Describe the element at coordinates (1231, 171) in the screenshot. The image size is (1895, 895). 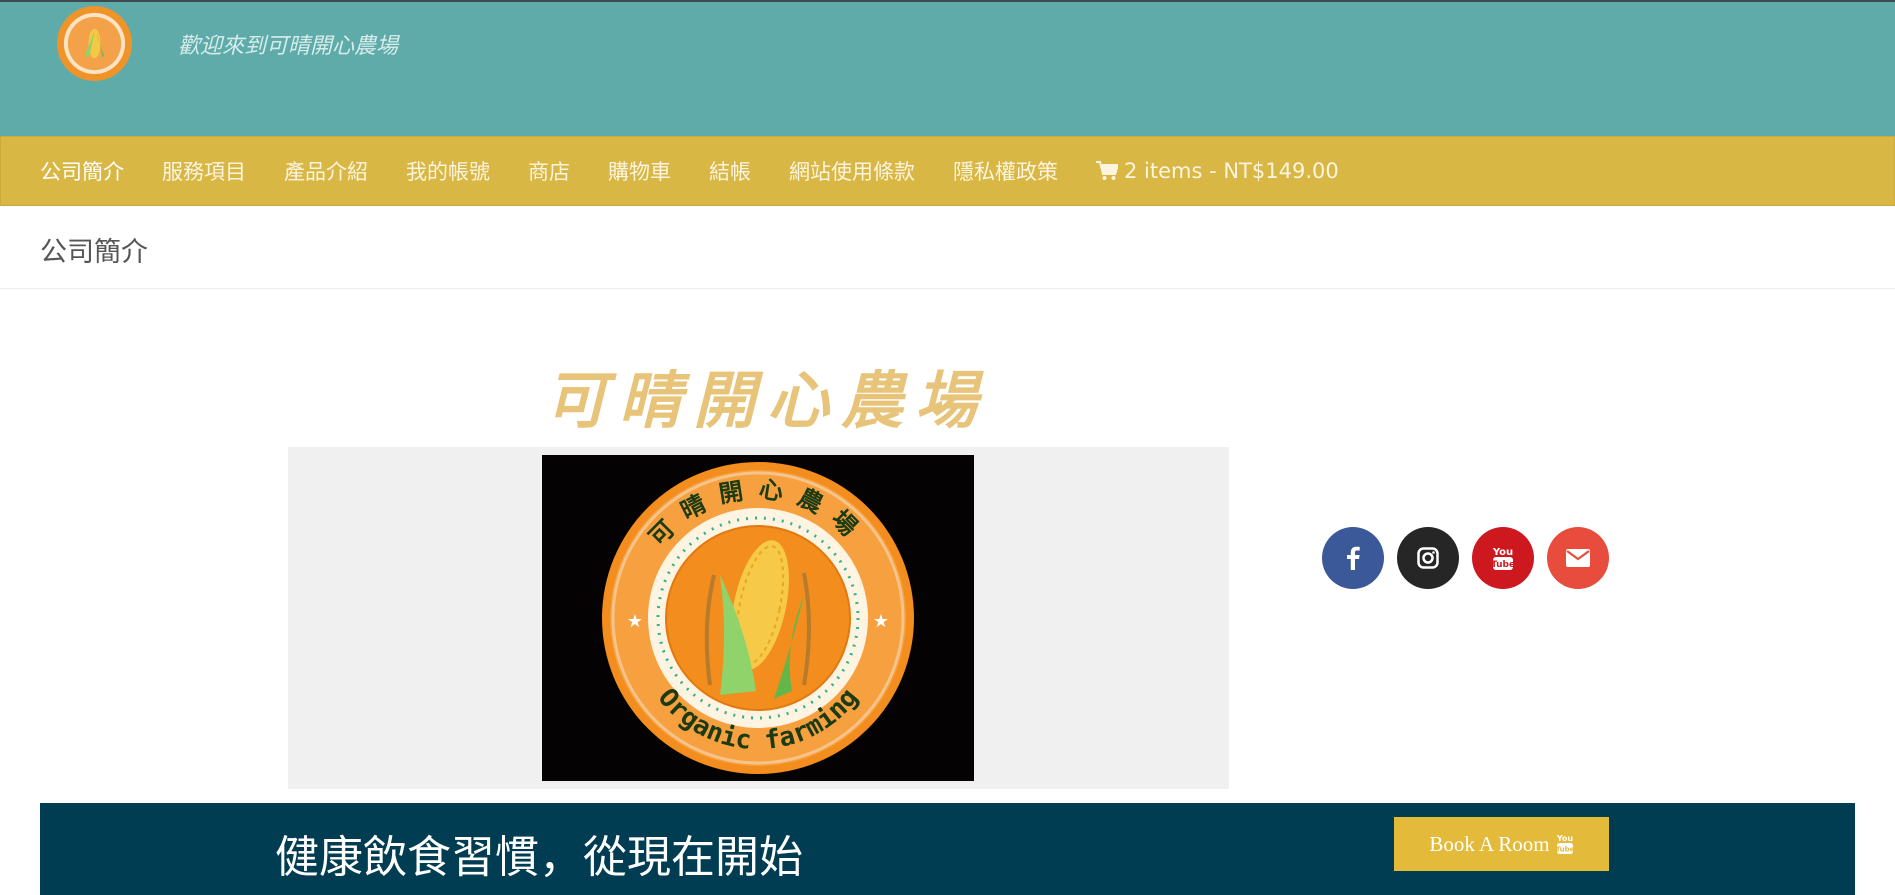
I see `cart-summary-label: 2 items - NT$149.00` at that location.